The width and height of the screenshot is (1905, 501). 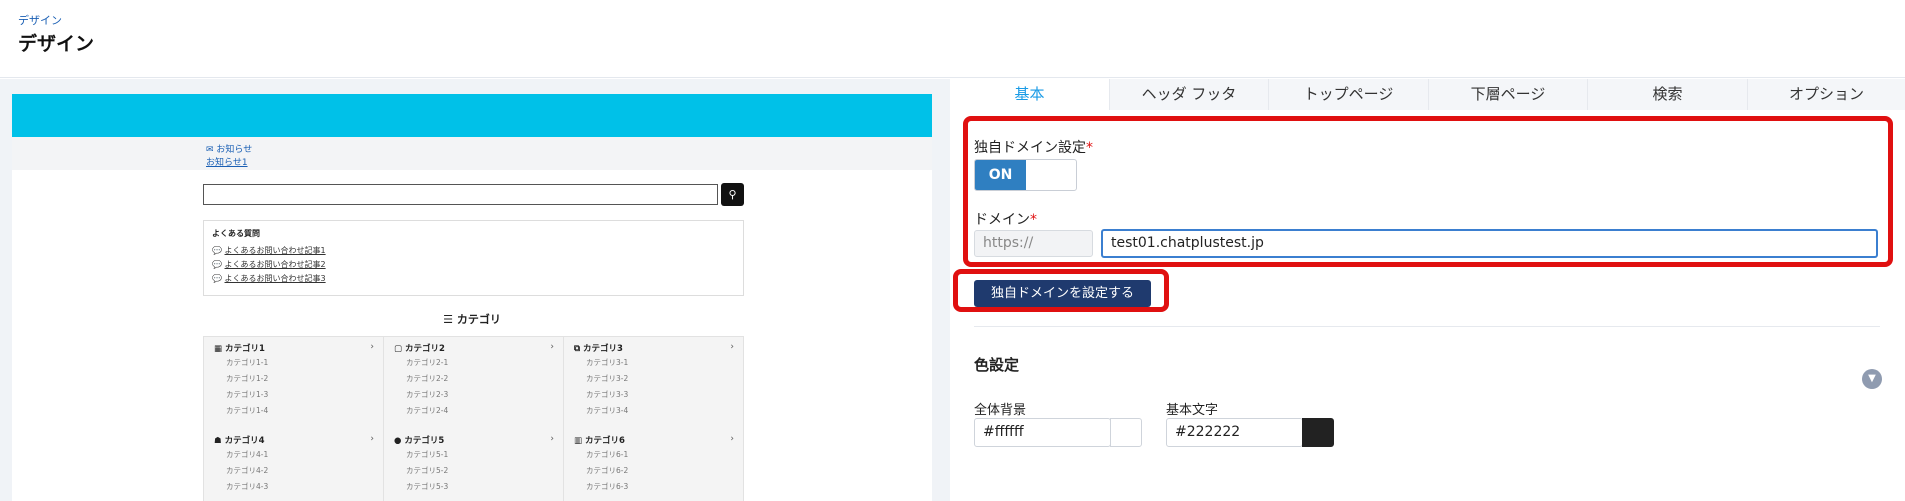 I want to click on preview-subcategory: カテゴリ2-4, so click(x=427, y=410).